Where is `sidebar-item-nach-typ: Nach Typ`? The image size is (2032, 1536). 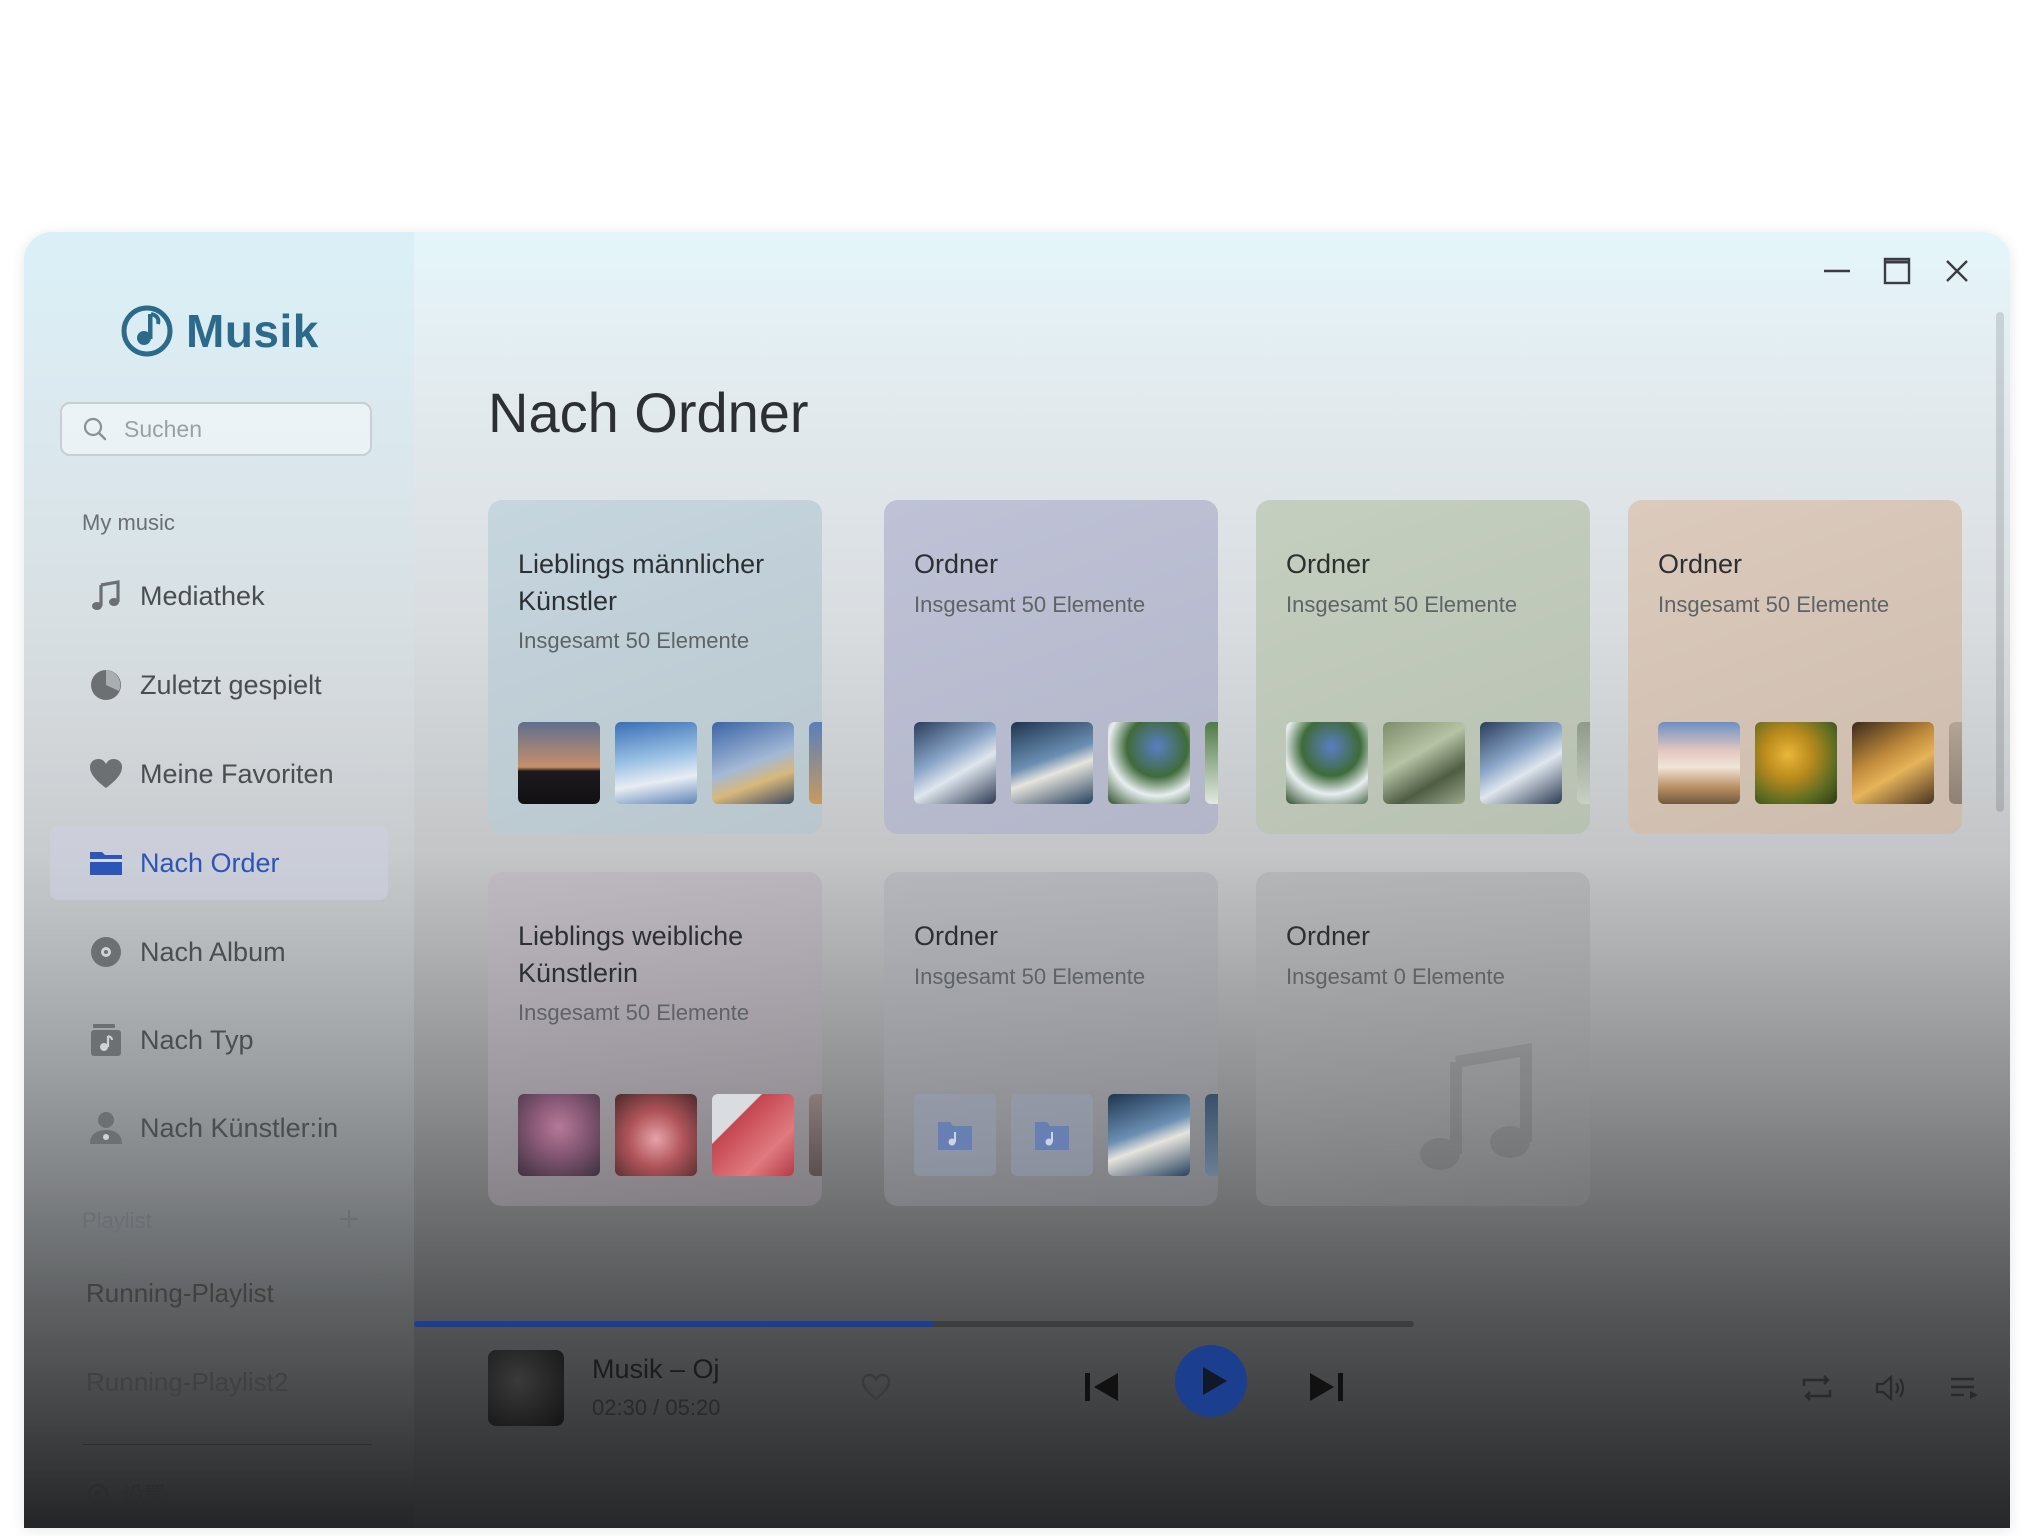 sidebar-item-nach-typ: Nach Typ is located at coordinates (219, 1040).